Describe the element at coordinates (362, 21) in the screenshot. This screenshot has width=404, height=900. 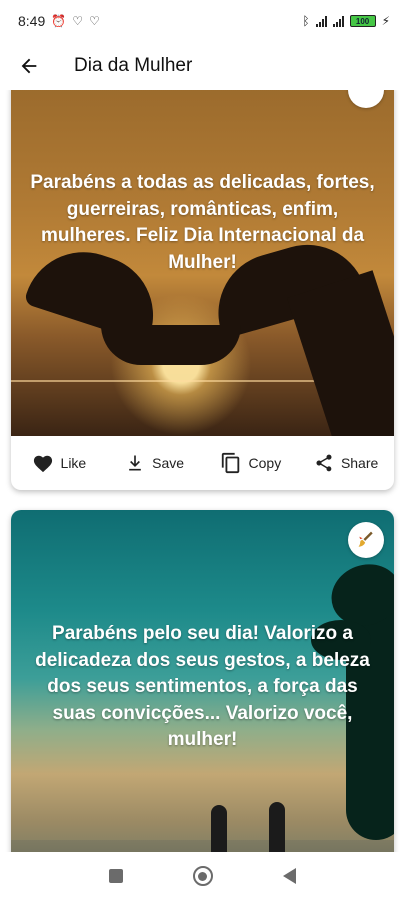
I see `battery-icon: 100` at that location.